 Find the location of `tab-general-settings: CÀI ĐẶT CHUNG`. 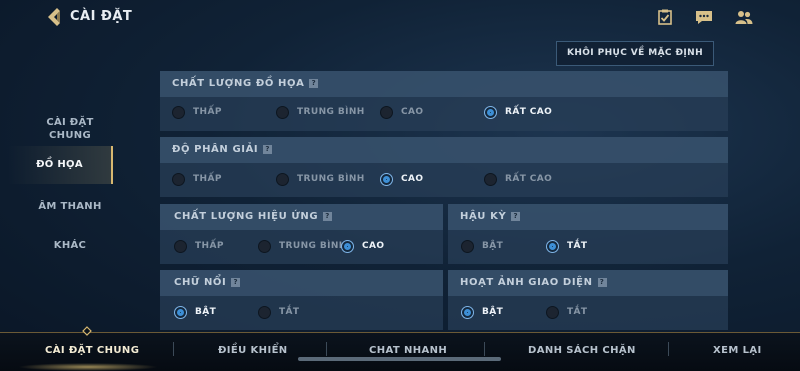

tab-general-settings: CÀI ĐẶT CHUNG is located at coordinates (92, 350).